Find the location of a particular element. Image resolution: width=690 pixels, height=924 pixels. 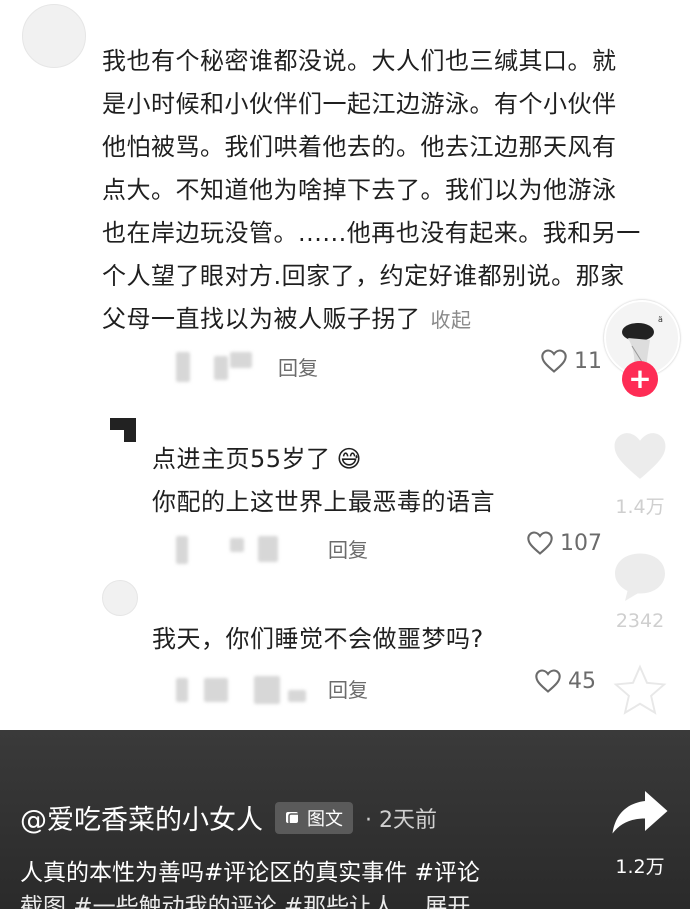

comment-bubble-icon is located at coordinates (640, 577).